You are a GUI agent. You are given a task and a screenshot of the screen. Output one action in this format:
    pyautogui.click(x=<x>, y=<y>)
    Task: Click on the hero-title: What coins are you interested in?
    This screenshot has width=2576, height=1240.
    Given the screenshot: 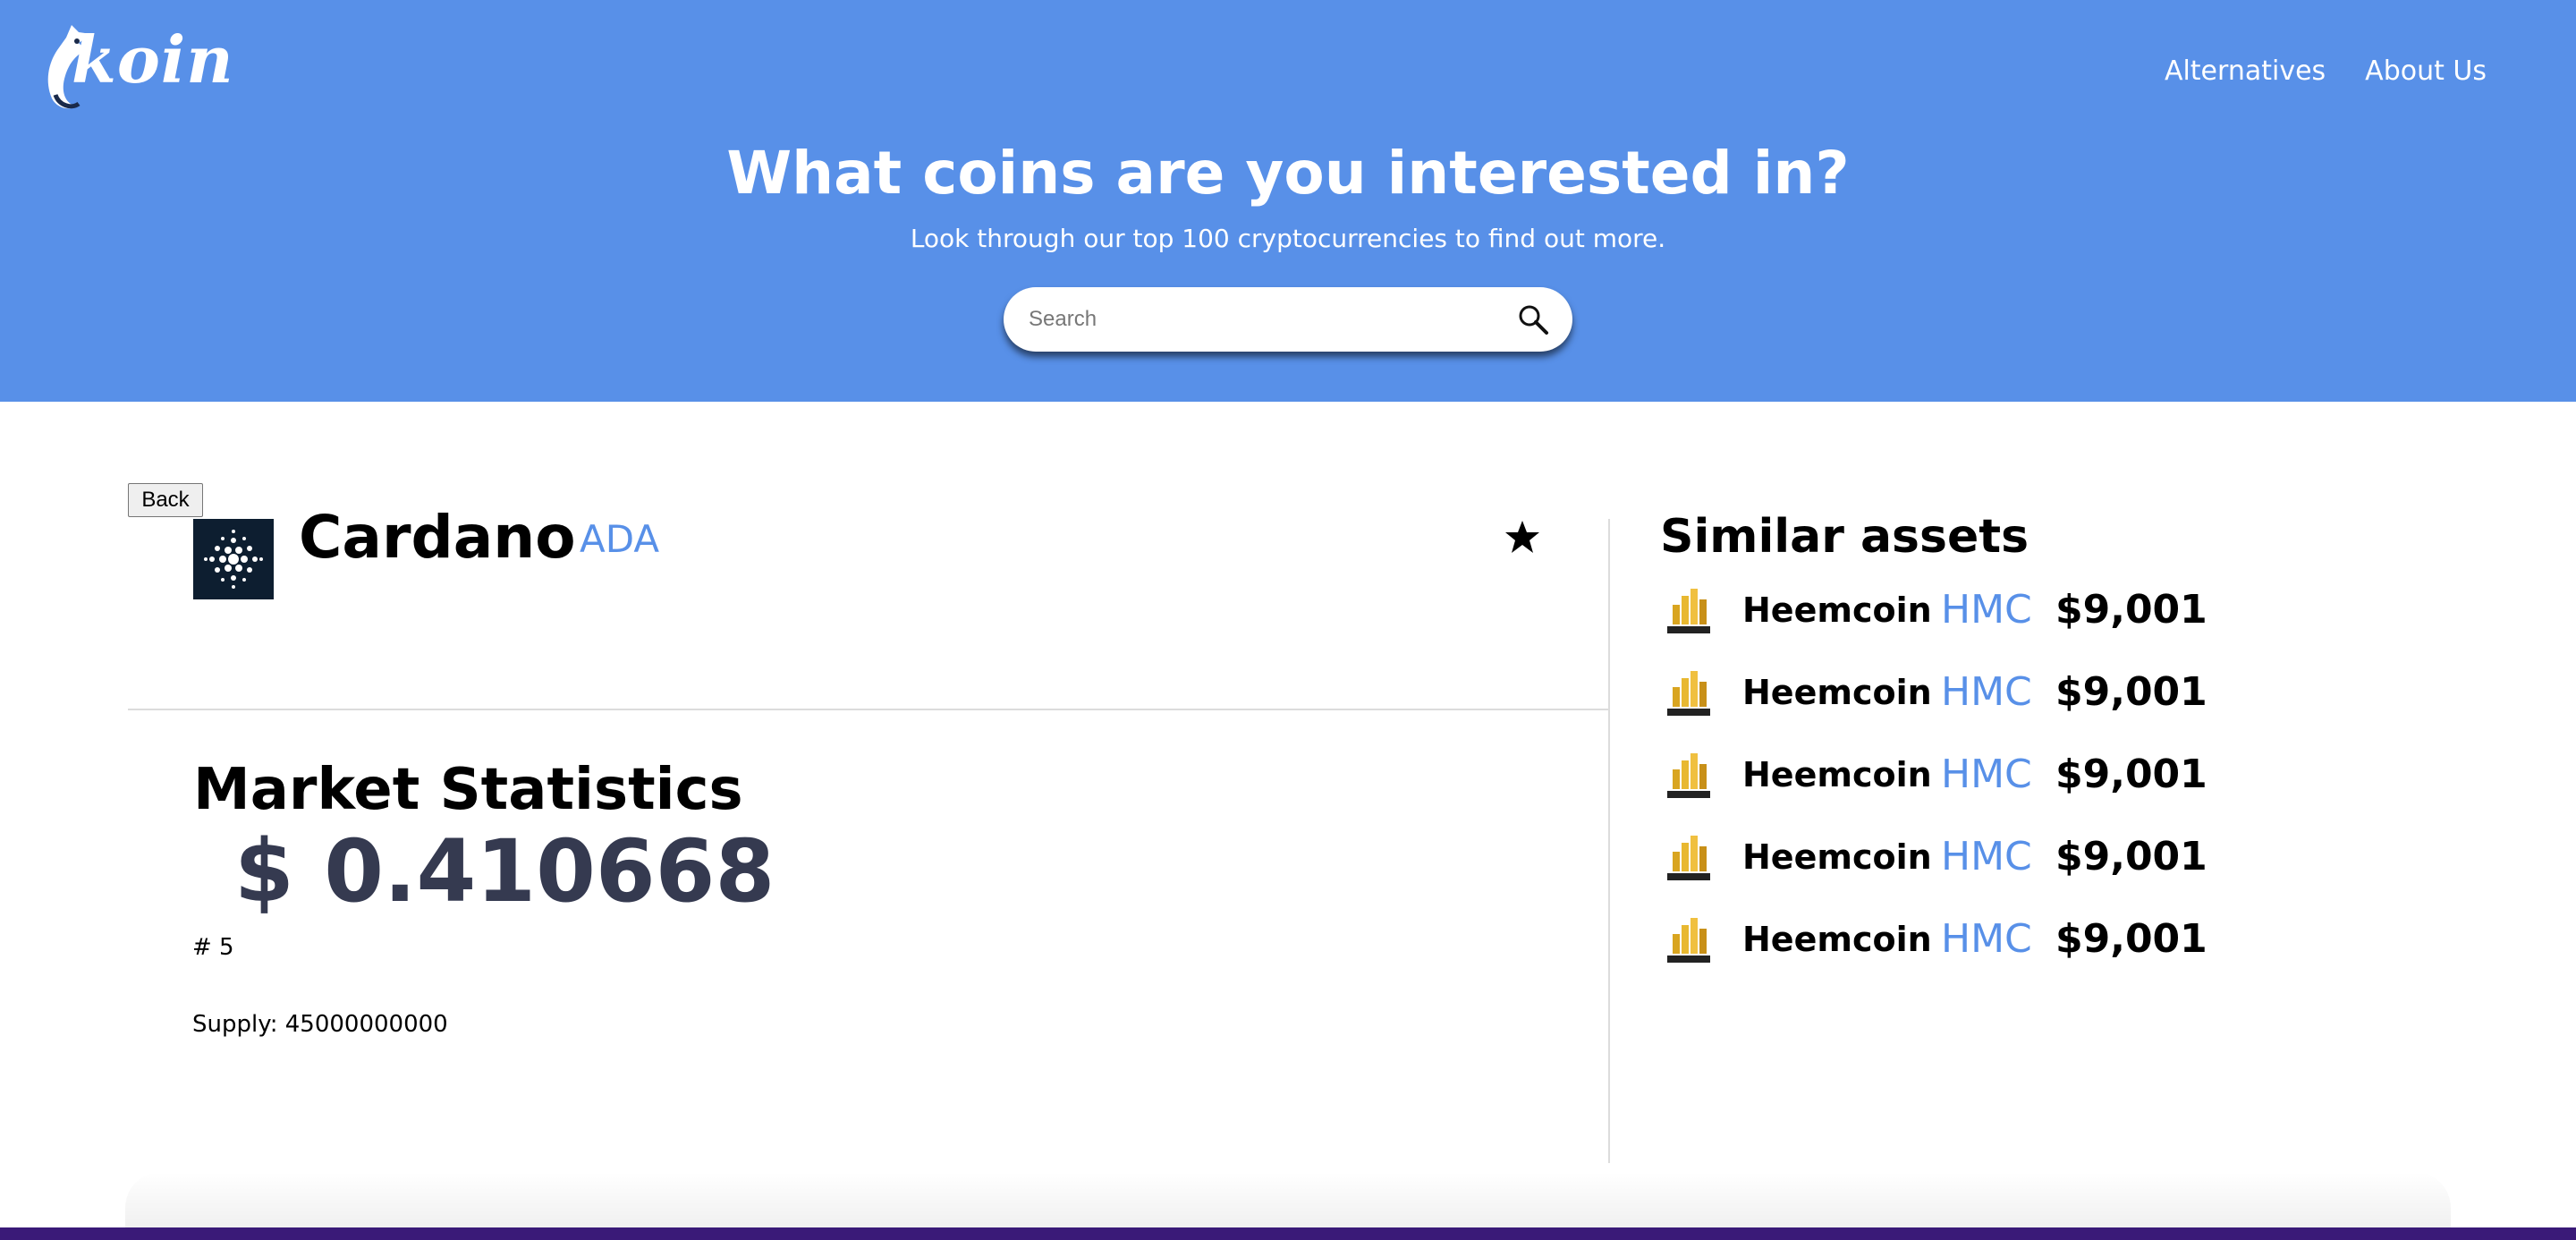 What is the action you would take?
    pyautogui.click(x=1288, y=173)
    